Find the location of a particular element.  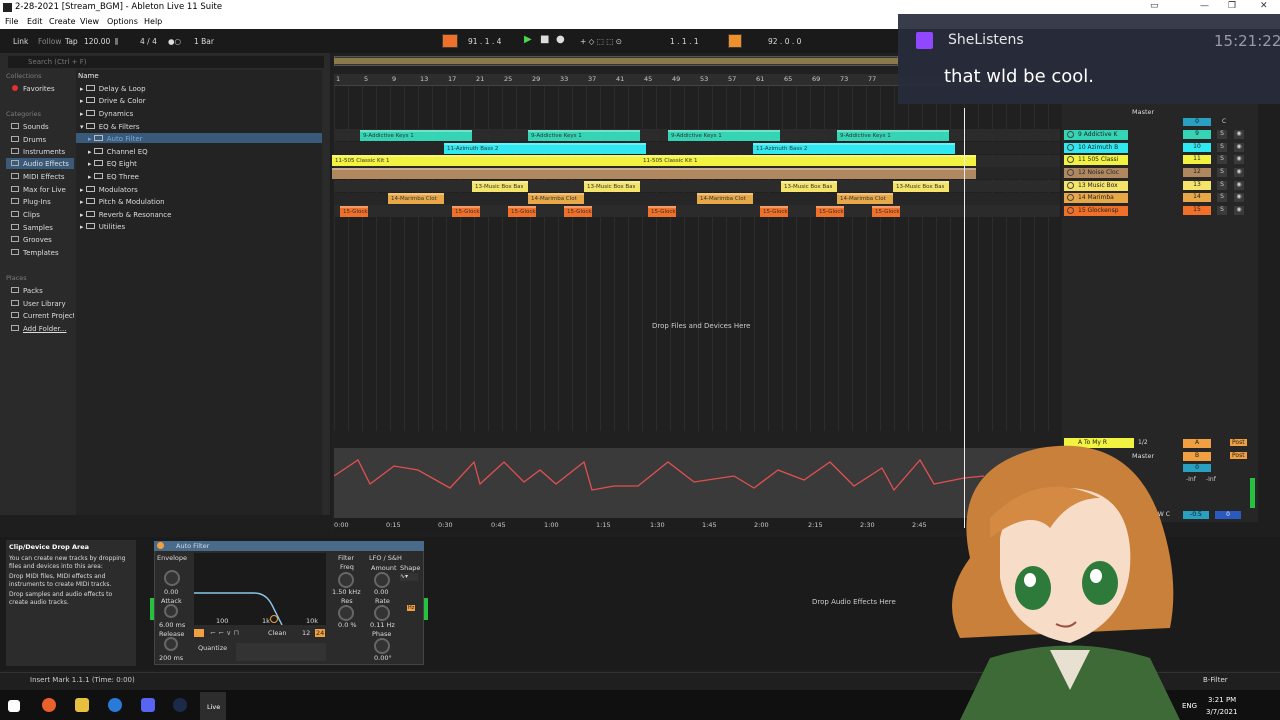

file-explorer-icon is located at coordinates (82, 705).